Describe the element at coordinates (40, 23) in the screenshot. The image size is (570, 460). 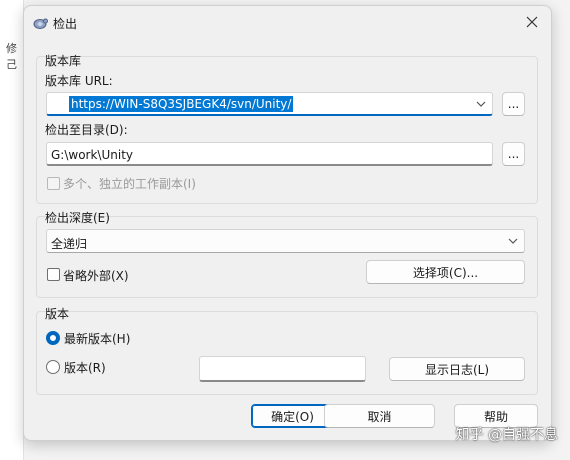
I see `tortoise-icon` at that location.